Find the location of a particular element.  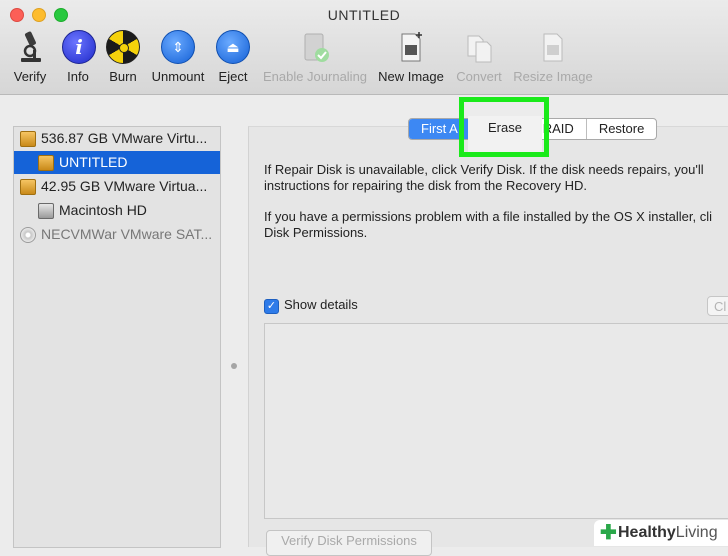

sidebar-item-label: Macintosh HD is located at coordinates (103, 210).